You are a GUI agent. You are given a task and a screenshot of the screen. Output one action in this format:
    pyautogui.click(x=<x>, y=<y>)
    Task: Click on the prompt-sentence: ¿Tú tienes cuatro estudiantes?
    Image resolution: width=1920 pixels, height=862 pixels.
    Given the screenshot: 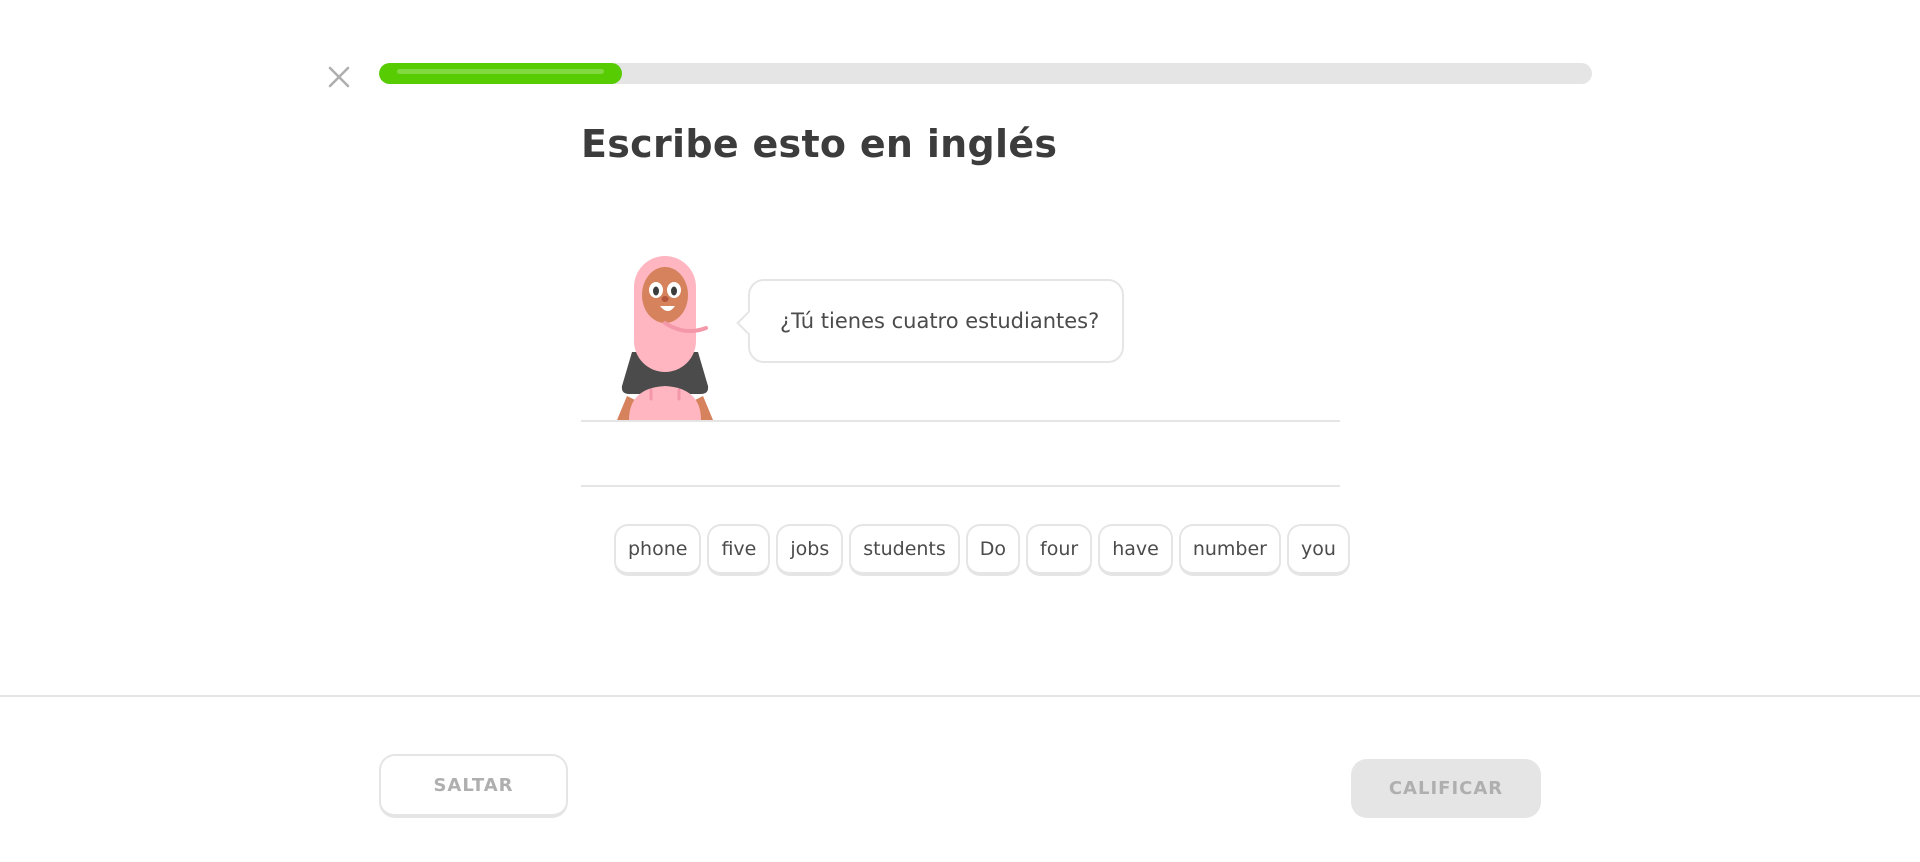 What is the action you would take?
    pyautogui.click(x=939, y=321)
    